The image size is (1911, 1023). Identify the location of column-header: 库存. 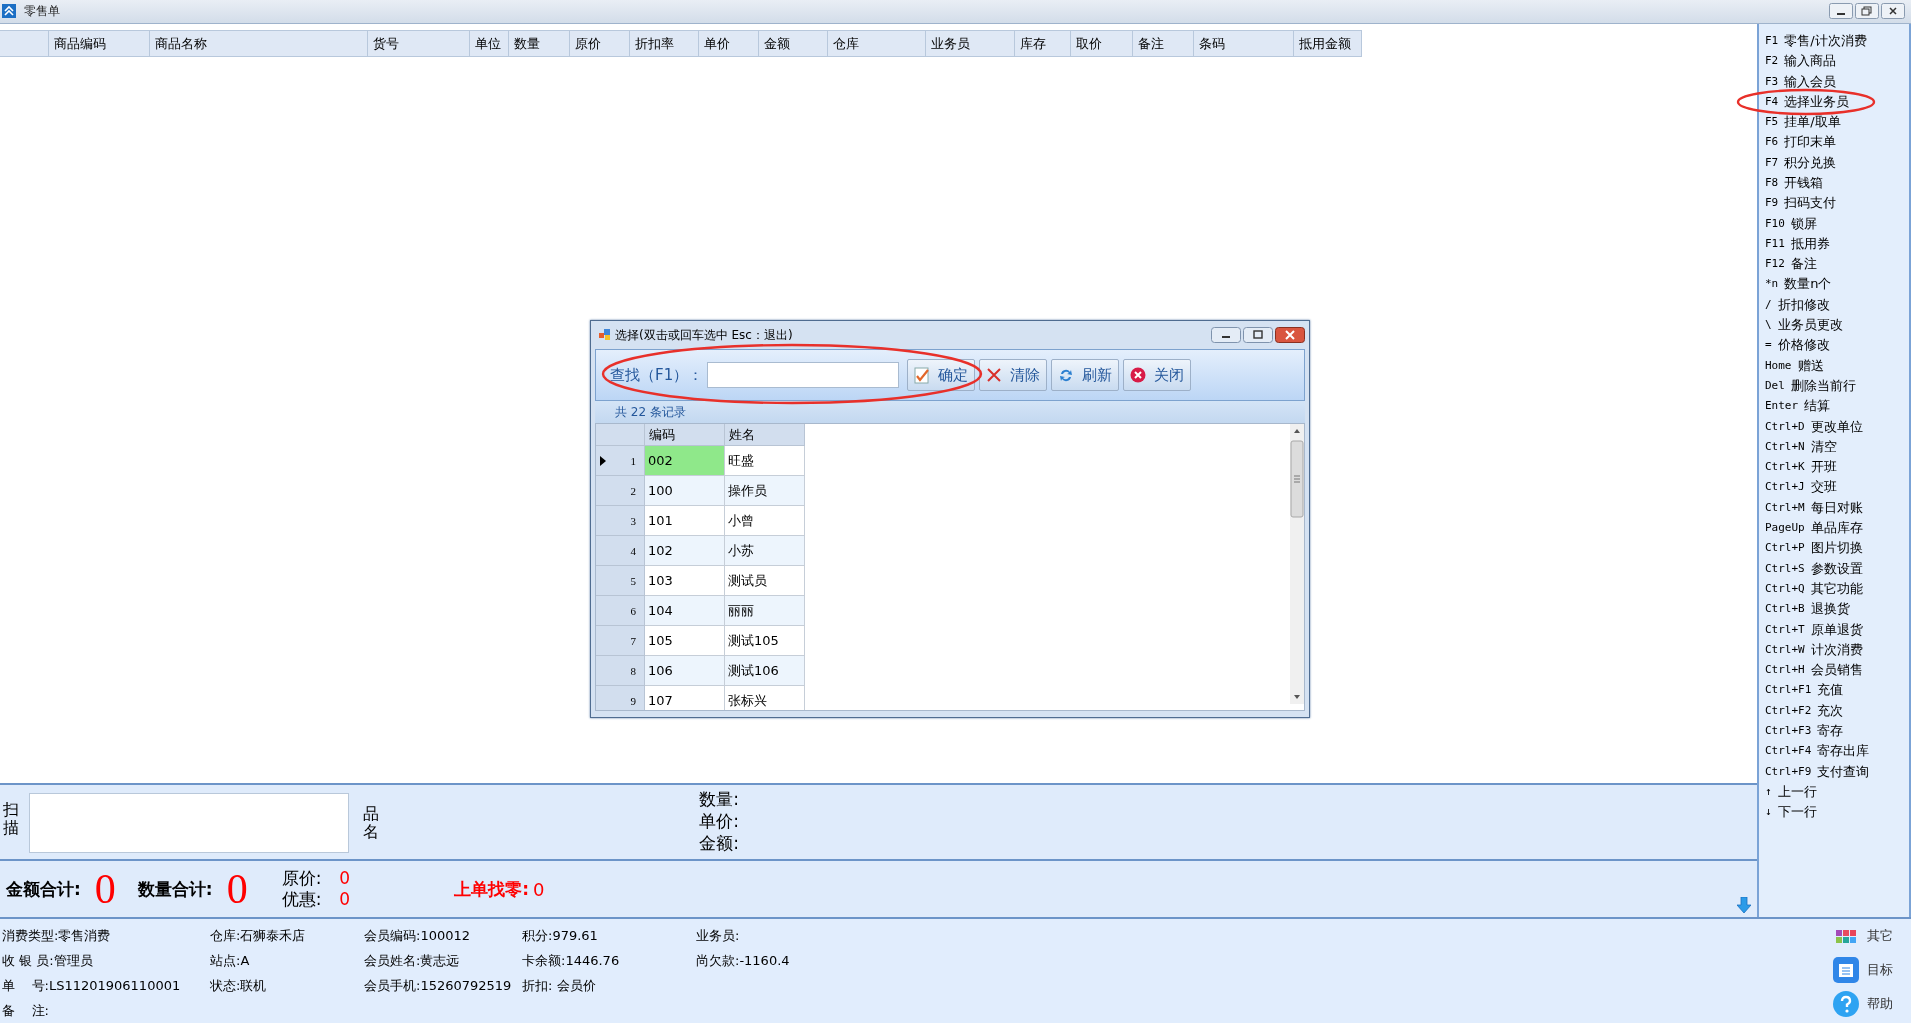
(1043, 43).